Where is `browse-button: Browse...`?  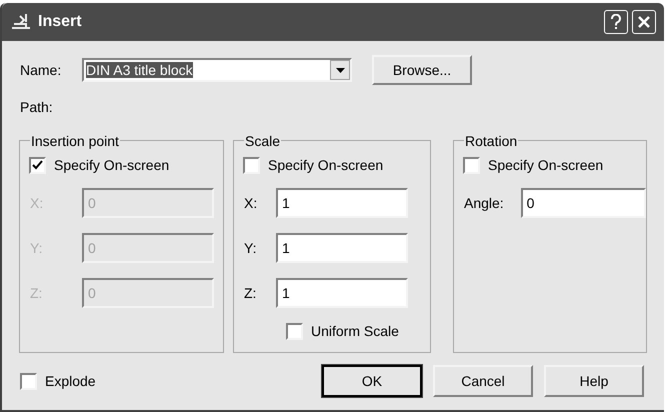
browse-button: Browse... is located at coordinates (422, 70).